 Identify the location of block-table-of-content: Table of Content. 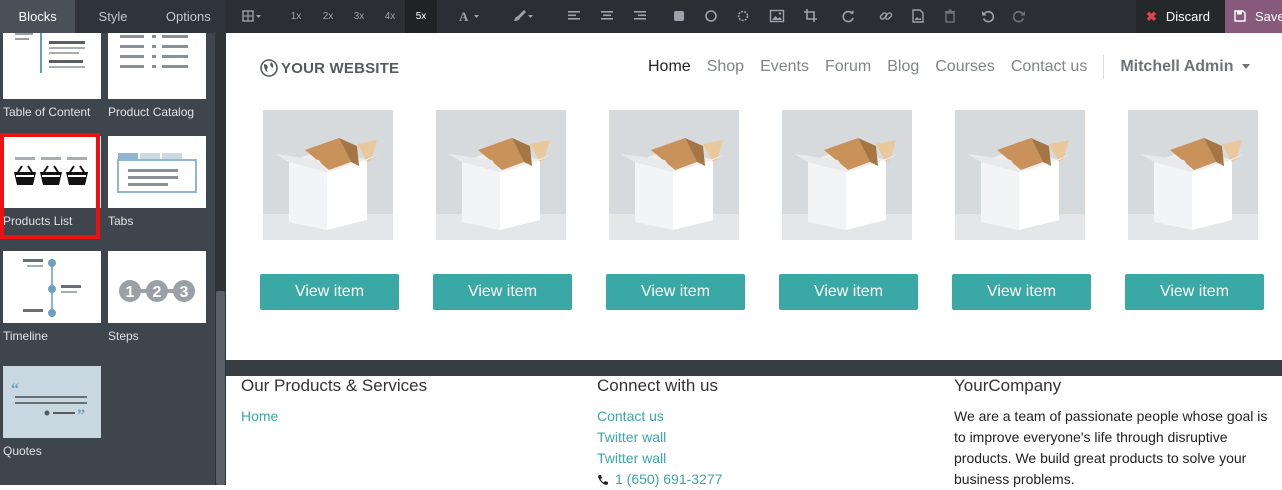
(52, 76).